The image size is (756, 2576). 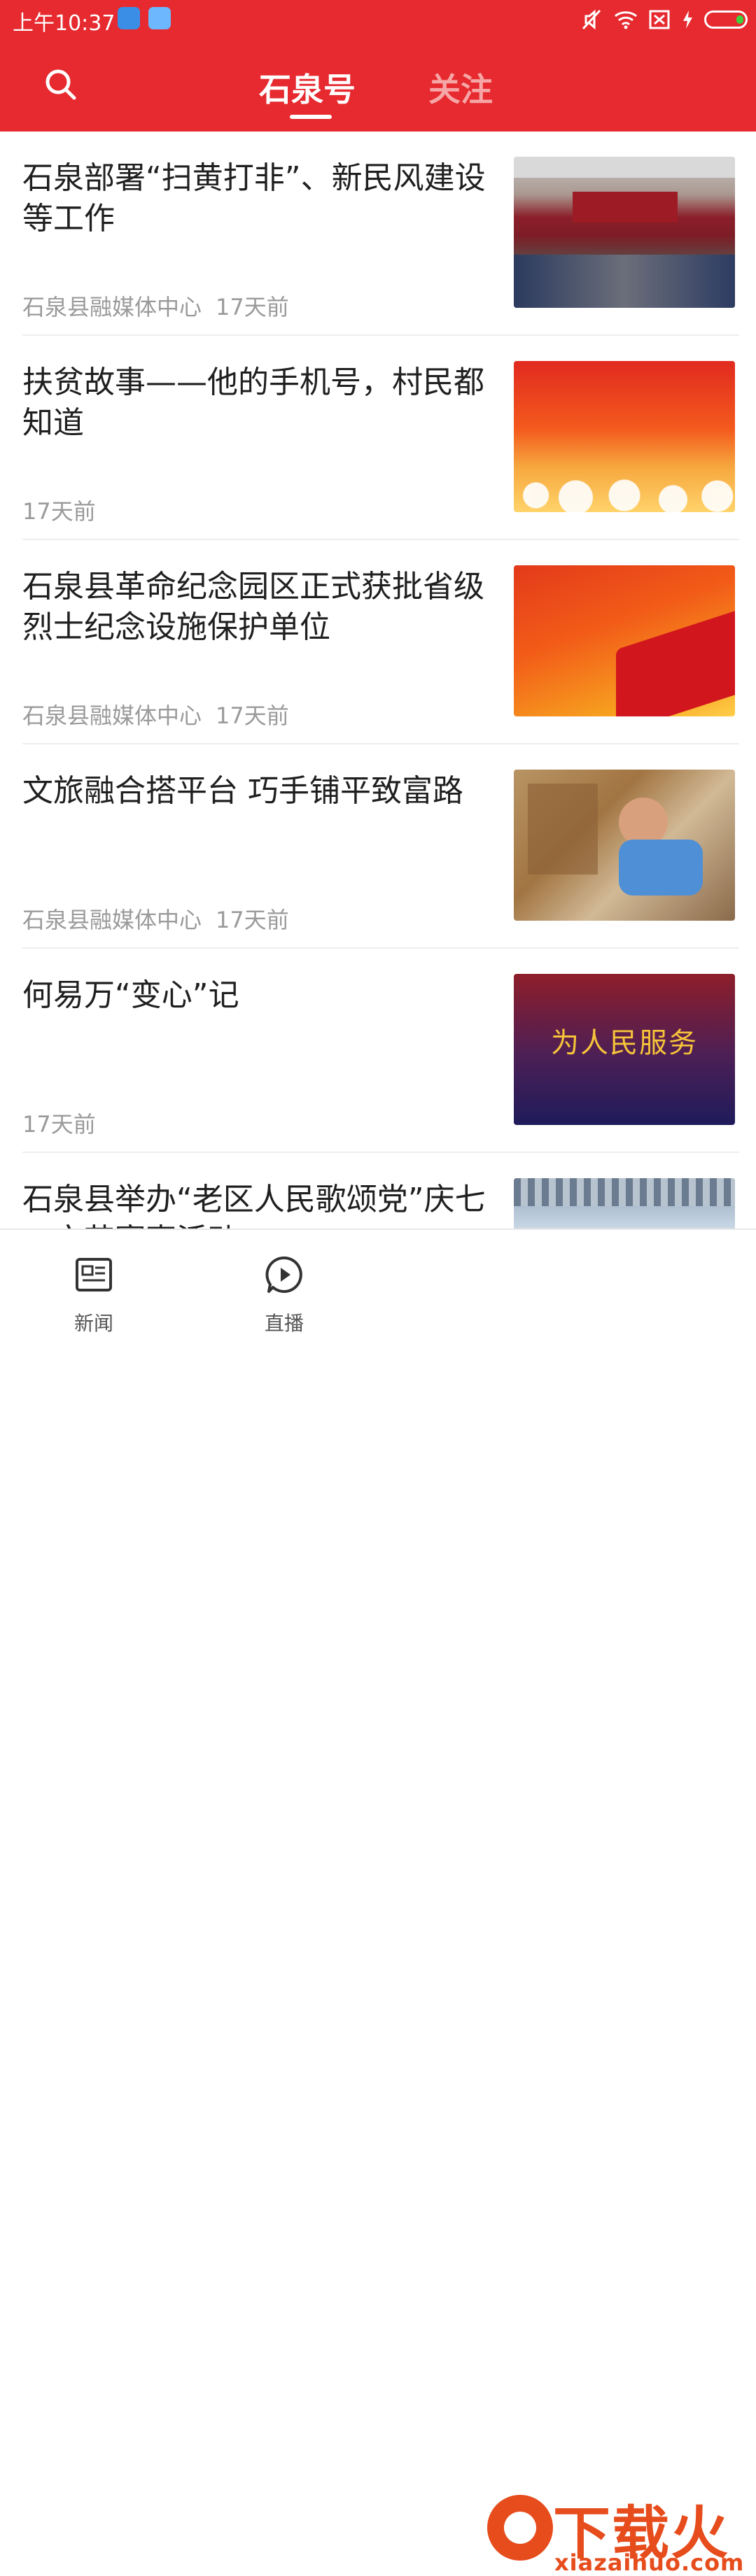 I want to click on list-item: 何易万“变心”记 17天前 为人民服务, so click(x=380, y=1051).